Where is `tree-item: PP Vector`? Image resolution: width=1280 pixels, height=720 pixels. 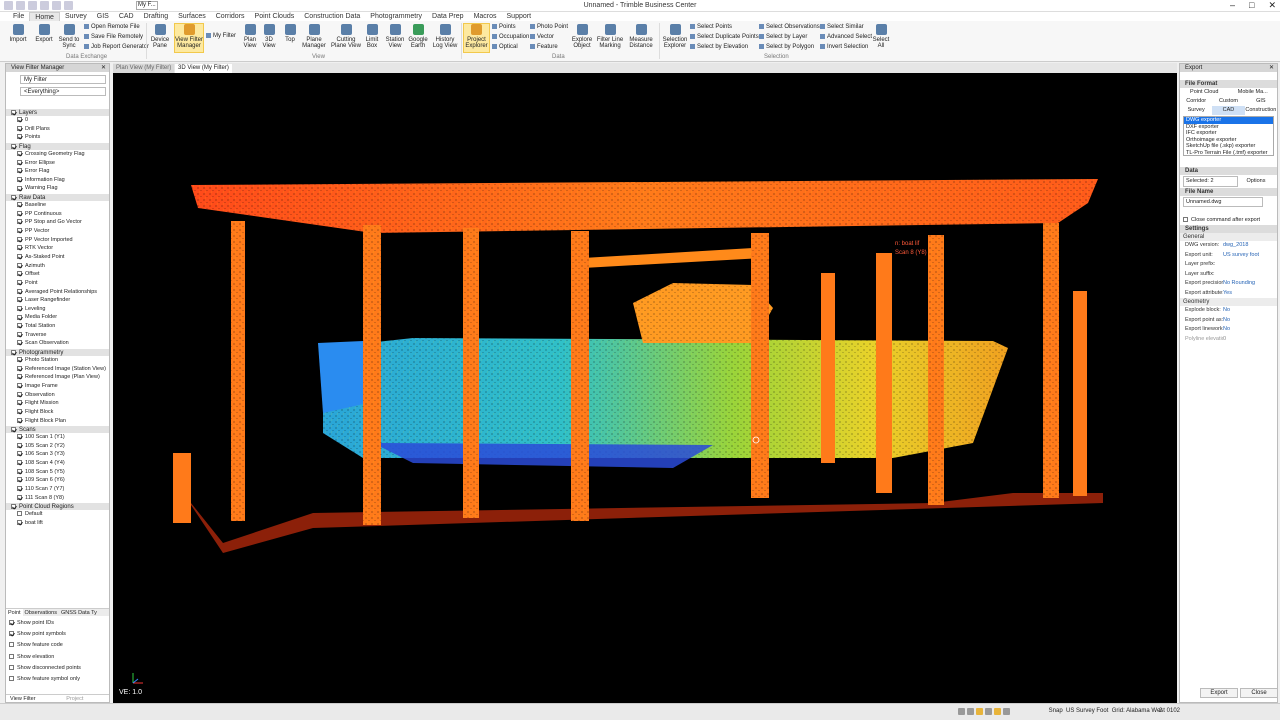
tree-item: PP Vector is located at coordinates (57, 231).